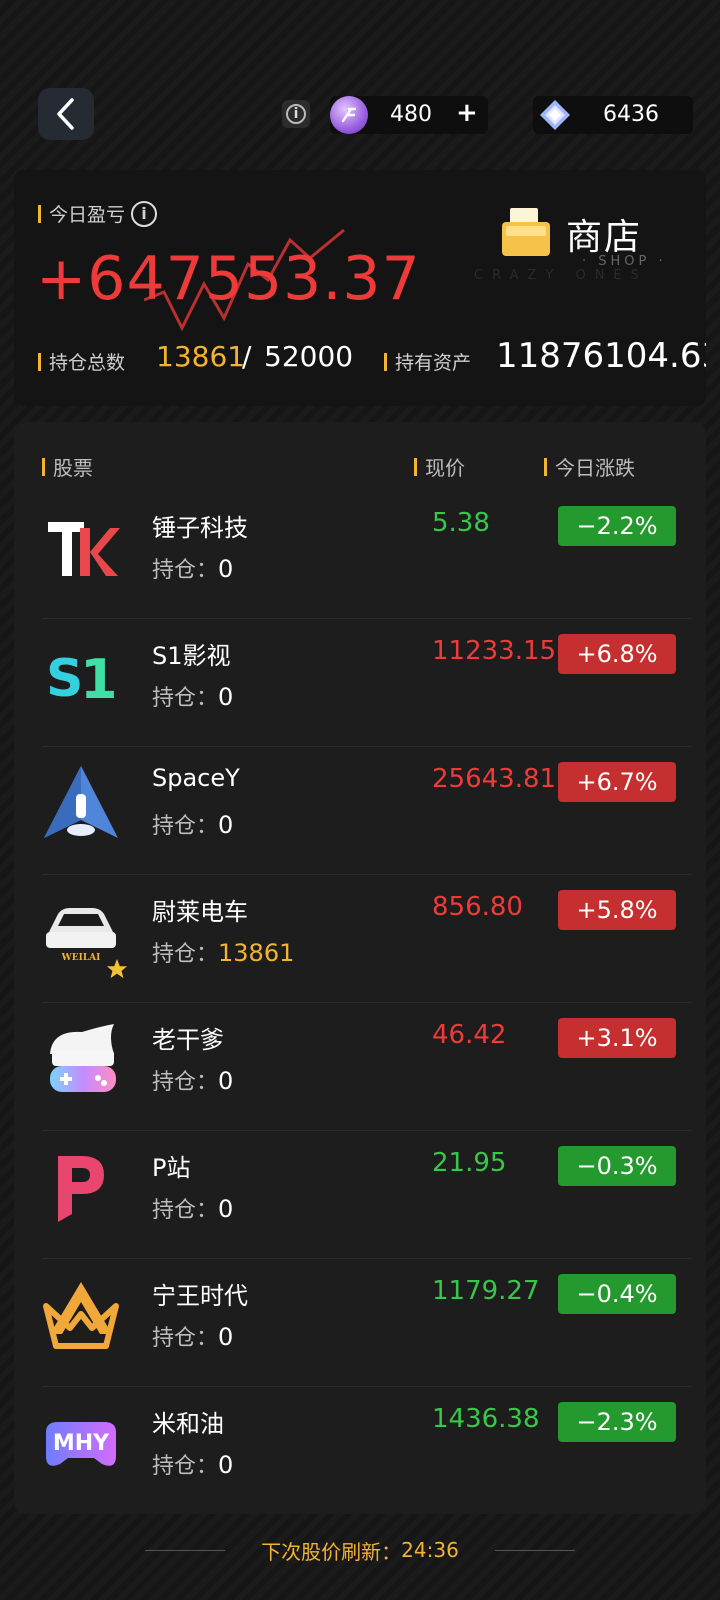 Image resolution: width=720 pixels, height=1600 pixels. I want to click on stock-row: WEILAI 尉莱电车 持仓：13861 856.80 +5.8%, so click(367, 938).